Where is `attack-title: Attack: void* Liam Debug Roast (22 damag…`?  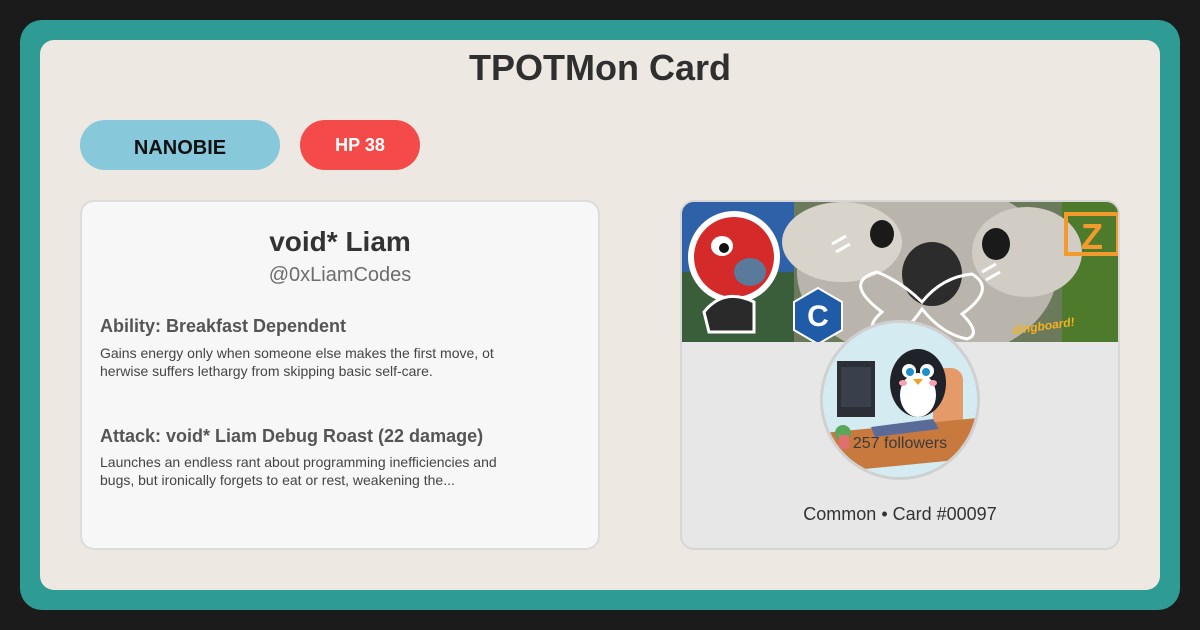 attack-title: Attack: void* Liam Debug Roast (22 damag… is located at coordinates (292, 436).